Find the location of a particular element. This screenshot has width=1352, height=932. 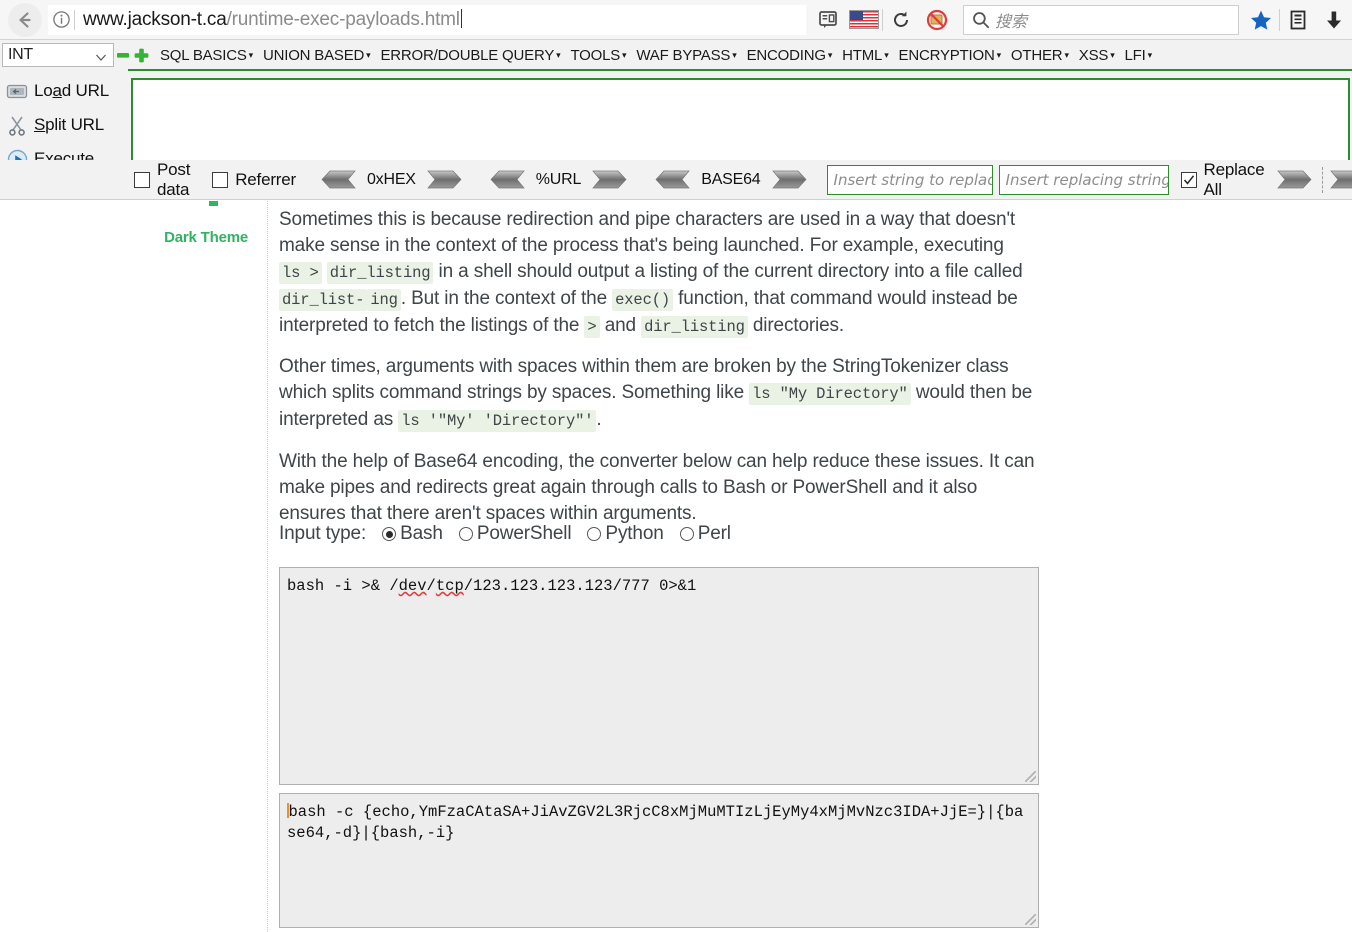

input-type-label: Input type: is located at coordinates (323, 533).